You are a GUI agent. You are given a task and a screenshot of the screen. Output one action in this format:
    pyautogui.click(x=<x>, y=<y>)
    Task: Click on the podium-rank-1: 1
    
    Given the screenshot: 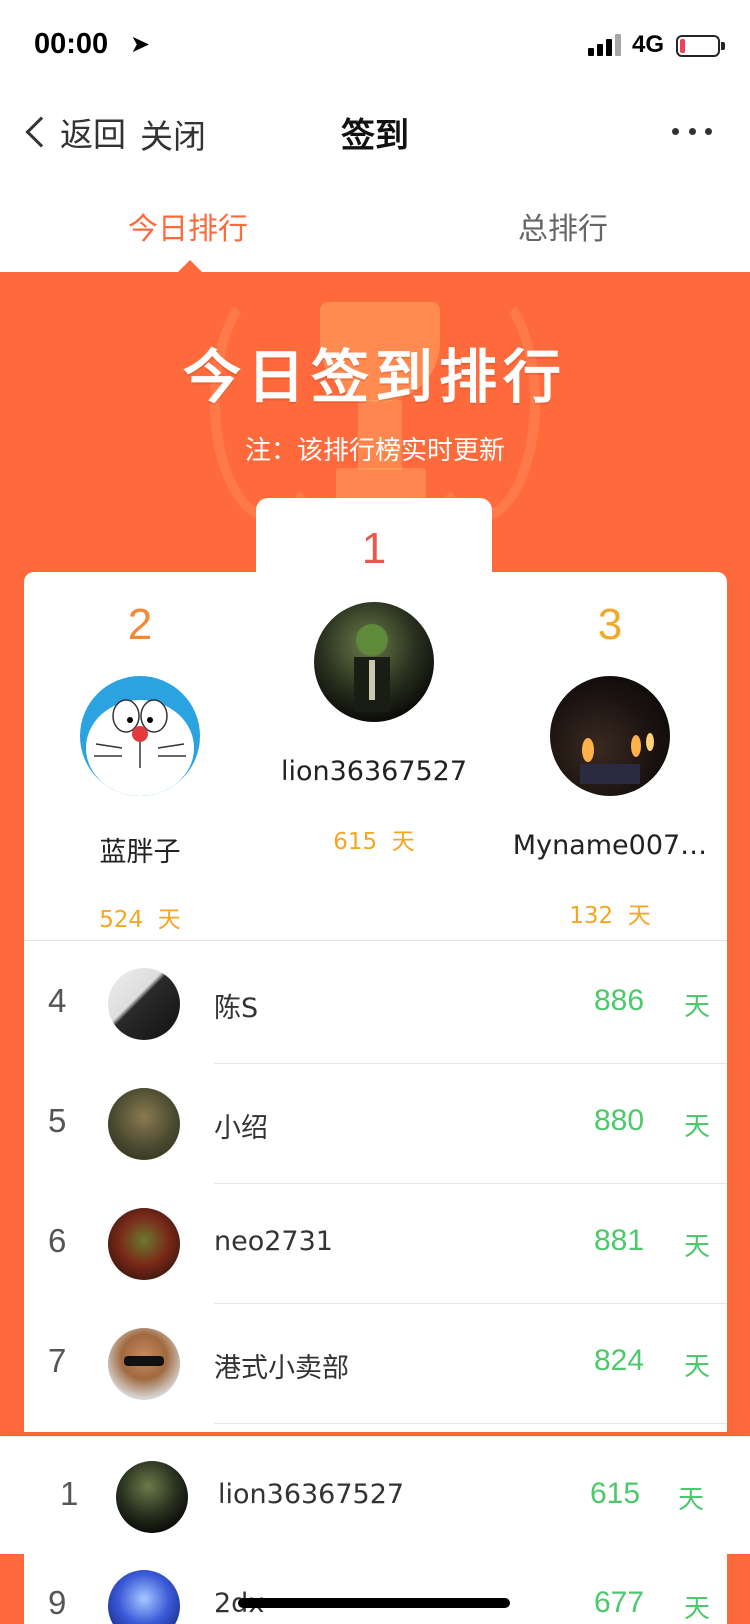 What is the action you would take?
    pyautogui.click(x=374, y=548)
    